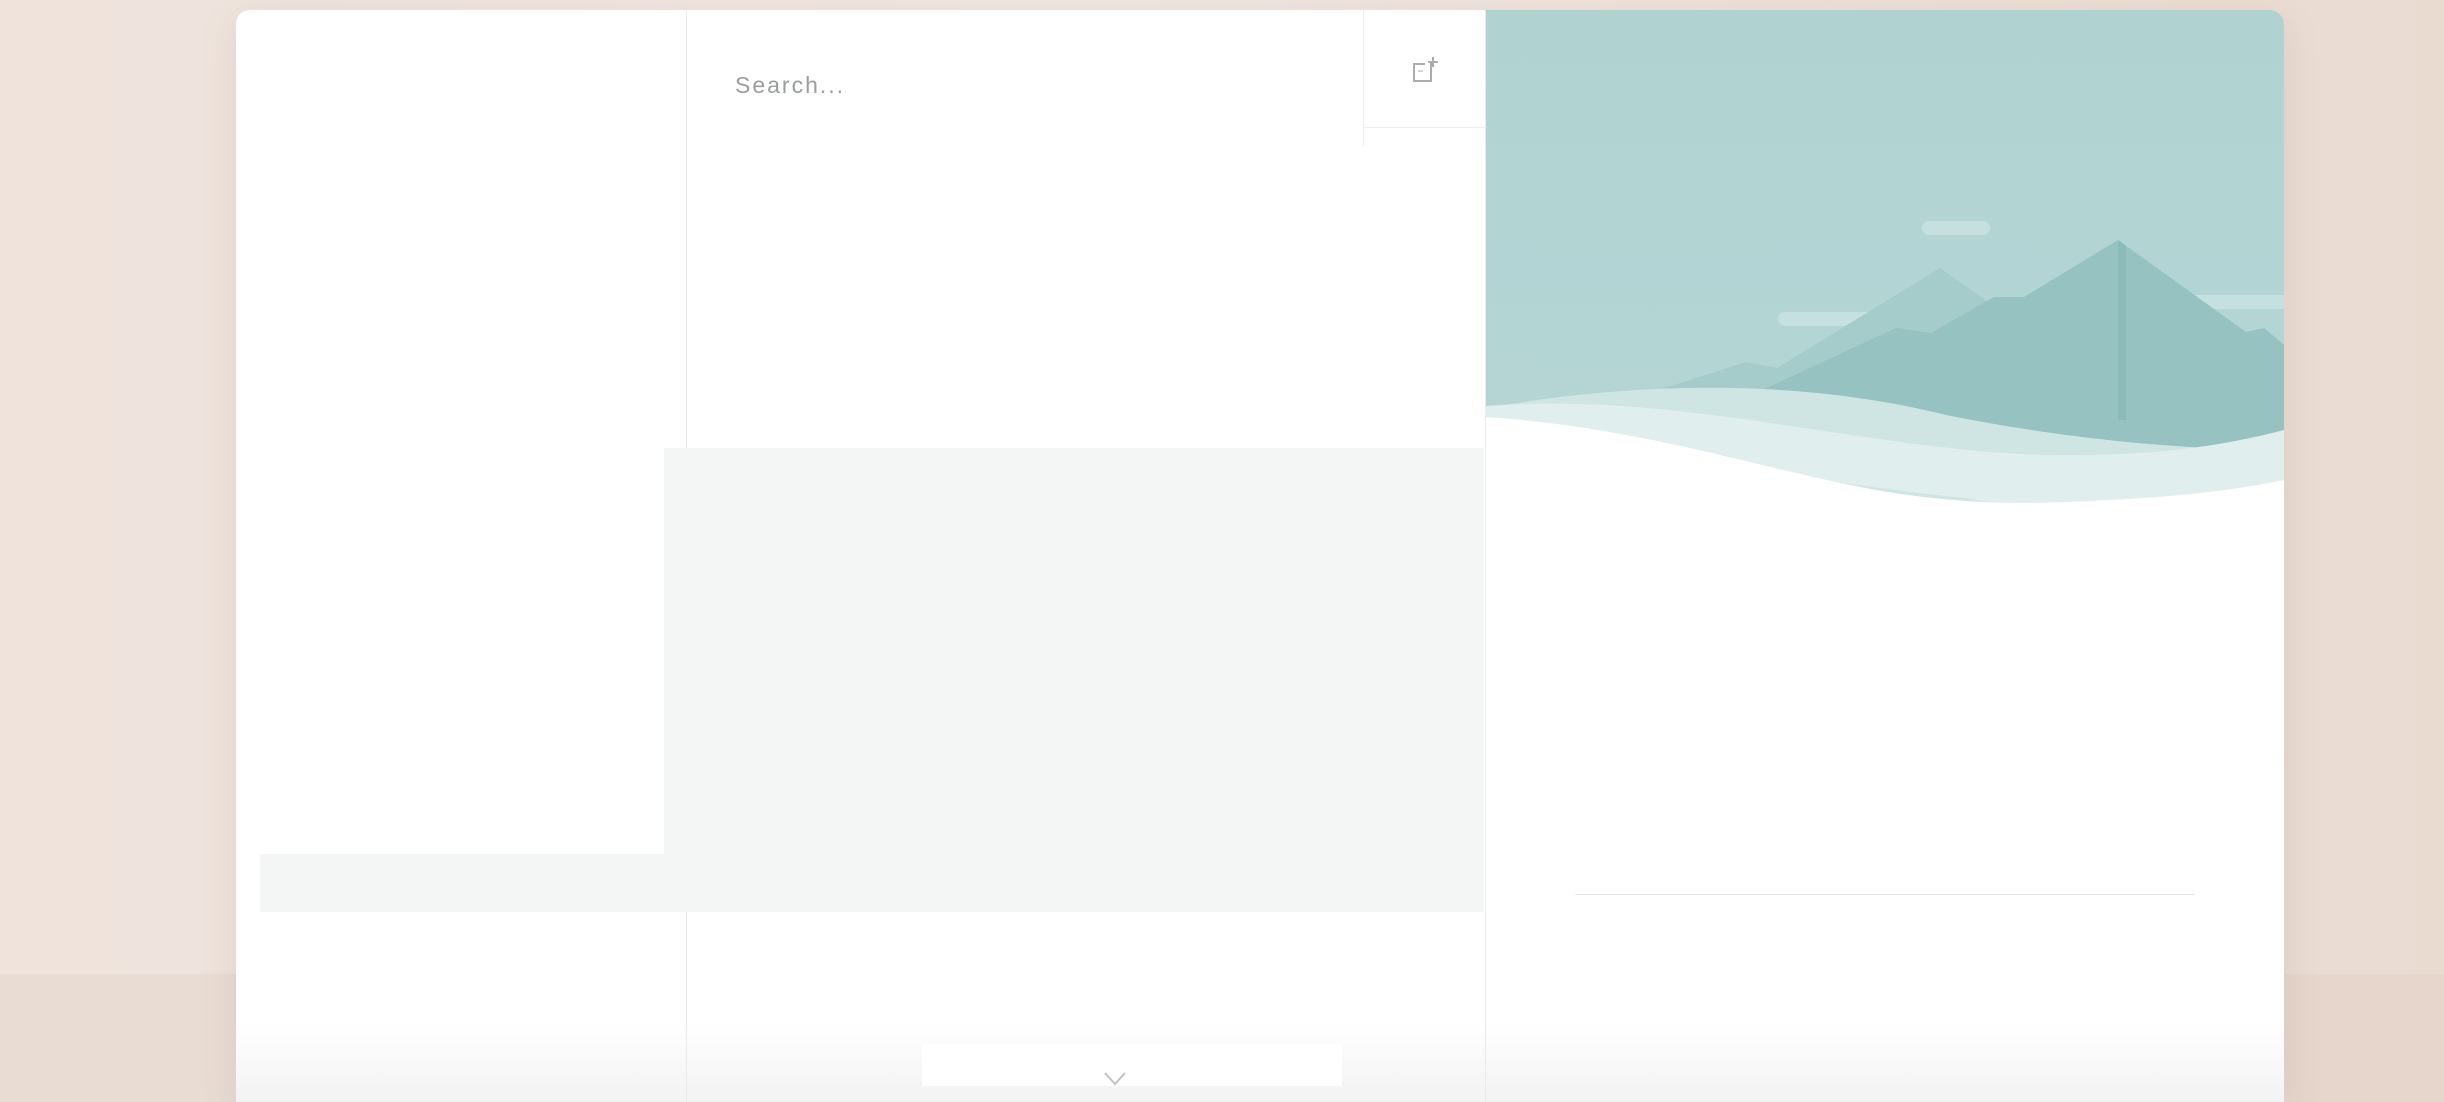 This screenshot has width=2444, height=1102. What do you see at coordinates (1885, 894) in the screenshot?
I see `divider` at bounding box center [1885, 894].